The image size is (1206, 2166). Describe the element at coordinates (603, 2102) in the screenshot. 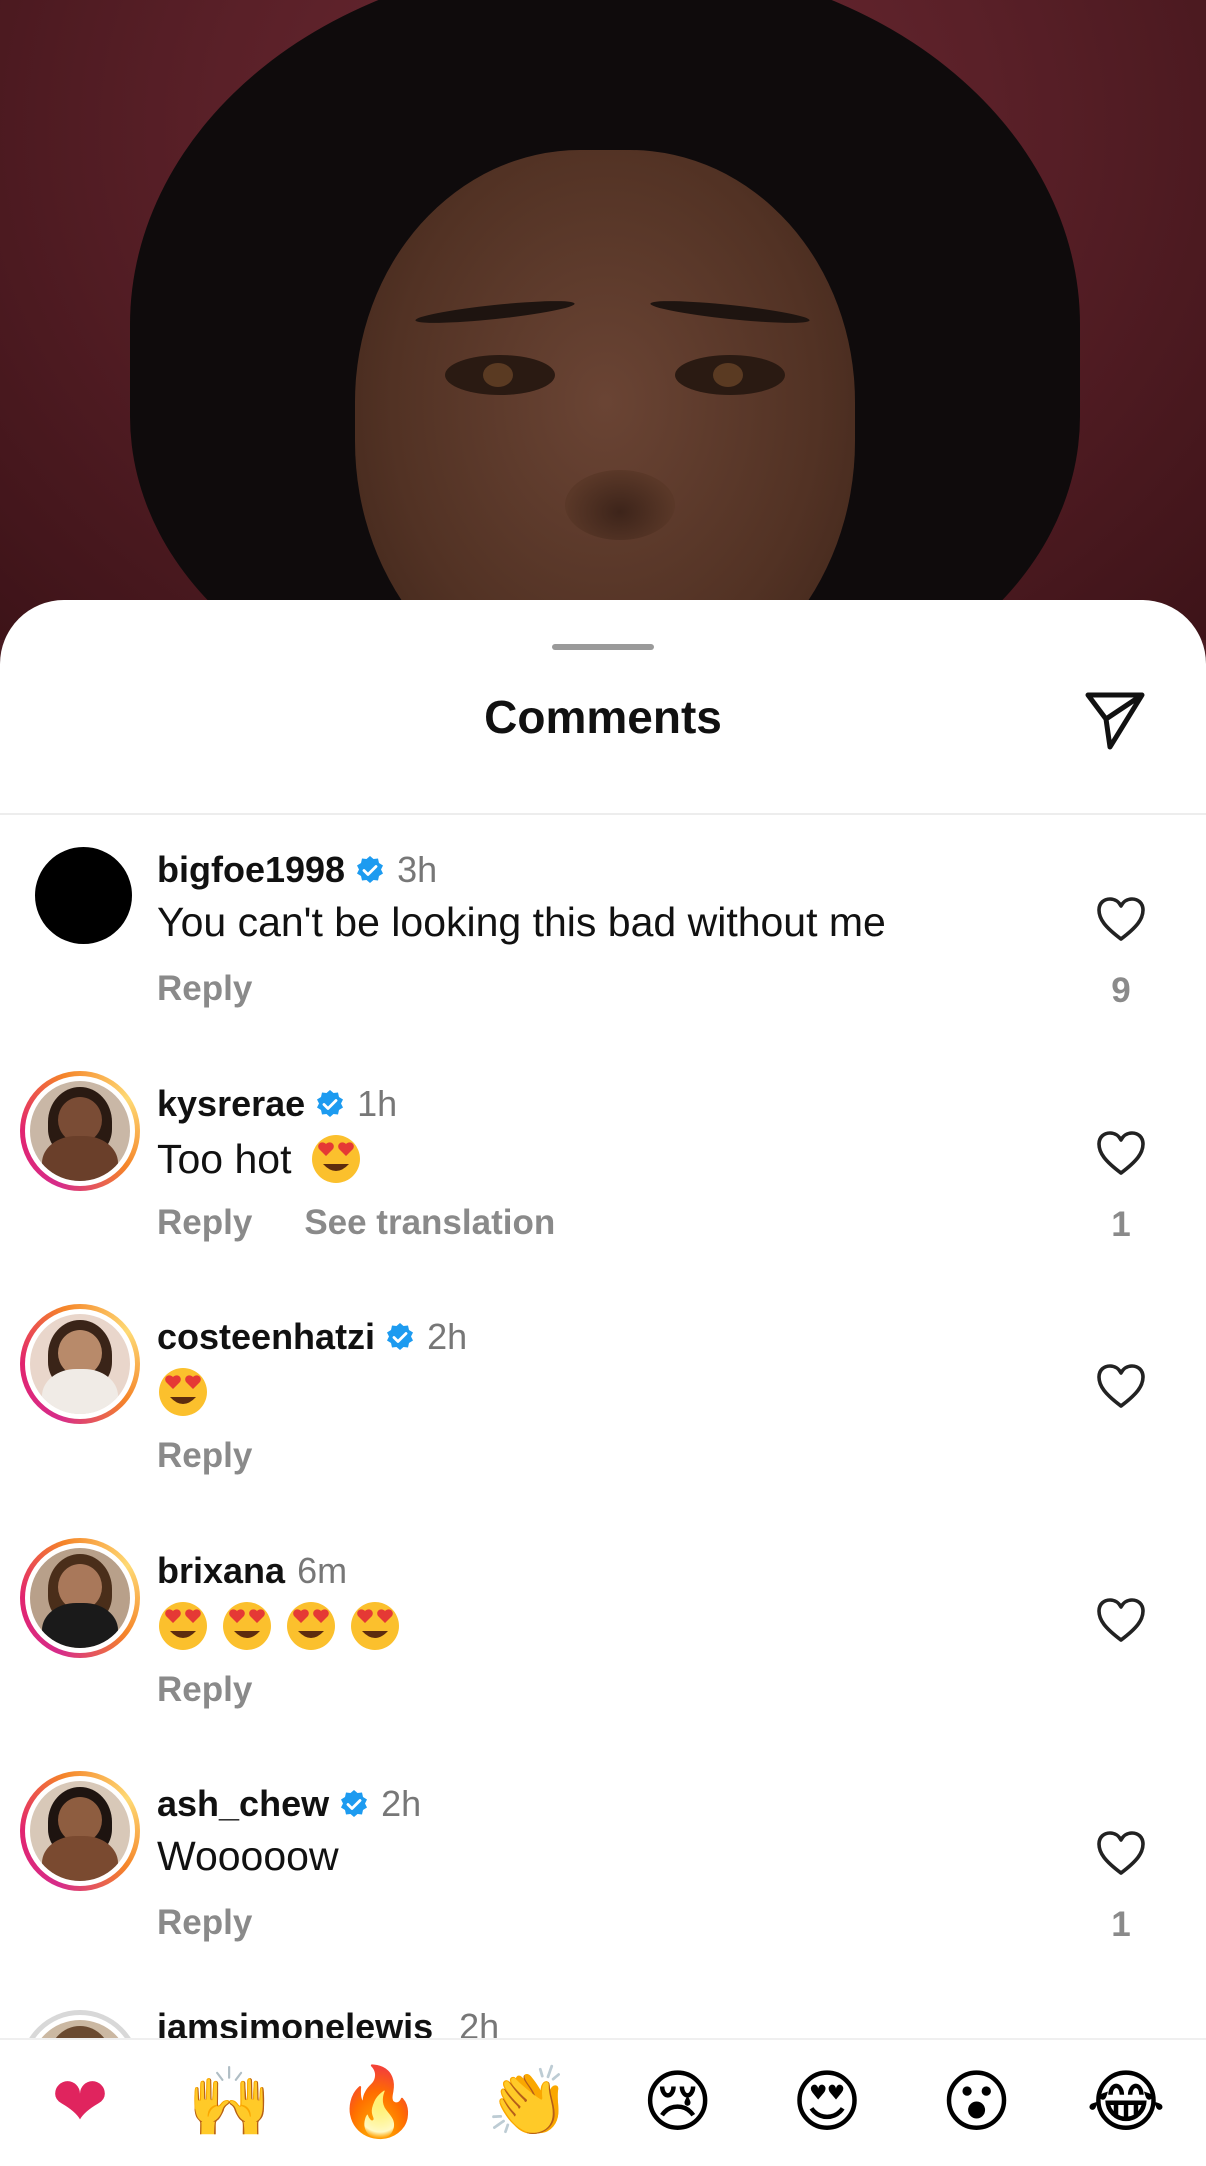

I see `quick-reaction-bar: ❤ 🙌 🔥 👏 😢 😍 😮 😂` at that location.